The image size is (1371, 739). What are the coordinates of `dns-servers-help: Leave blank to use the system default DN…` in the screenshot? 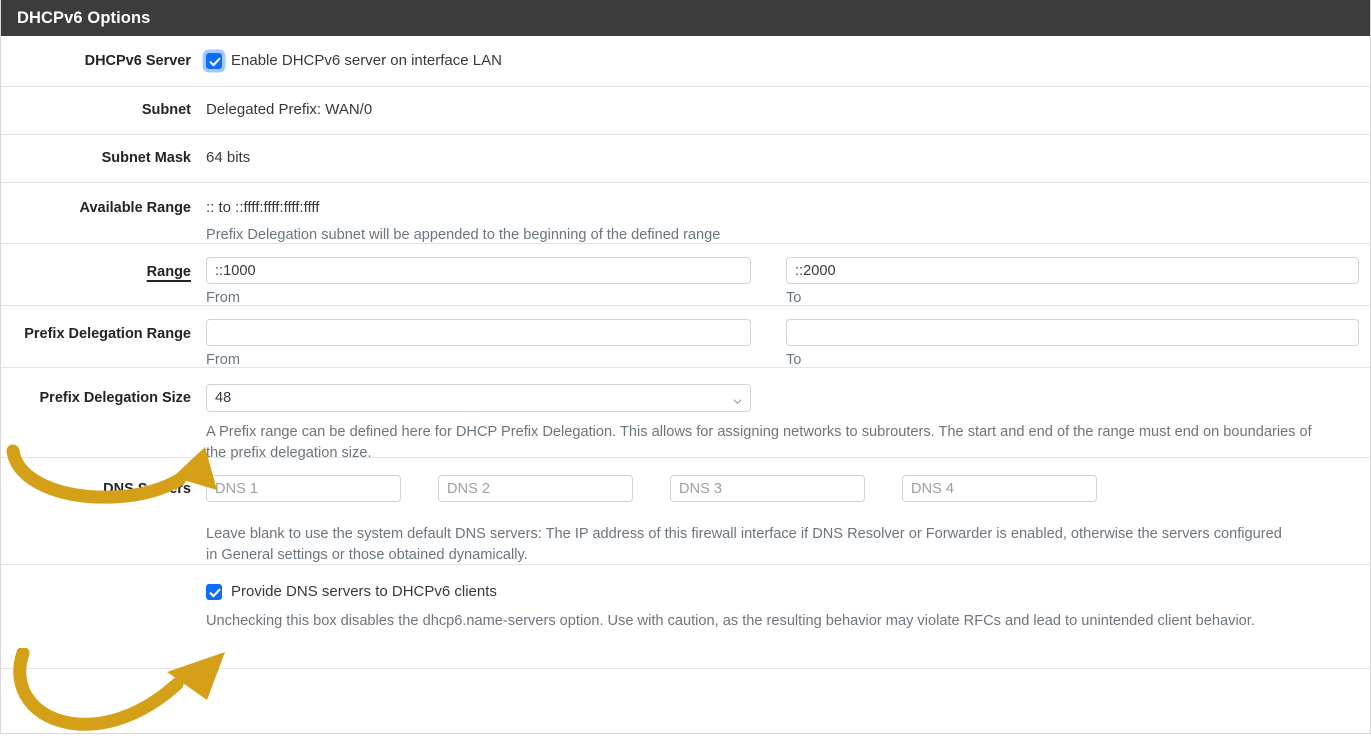 It's located at (744, 545).